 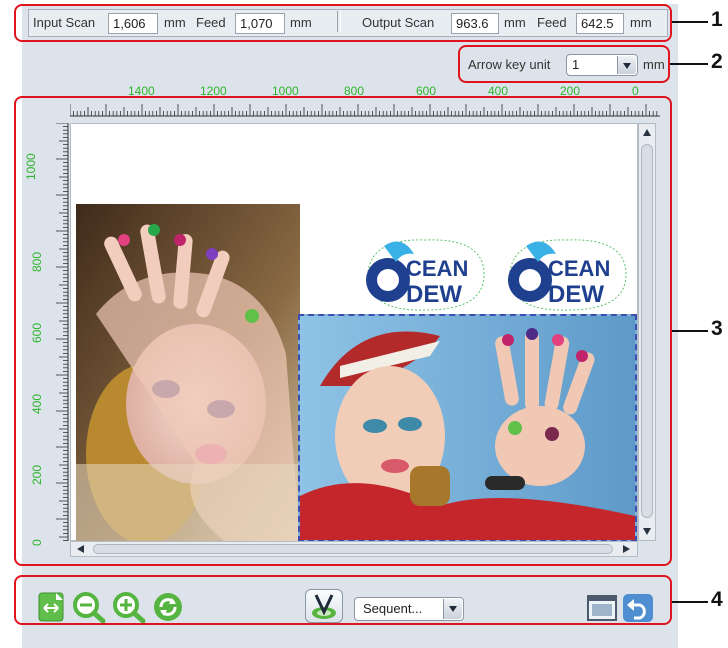 What do you see at coordinates (133, 23) in the screenshot?
I see `input-scan-field: 1,606` at bounding box center [133, 23].